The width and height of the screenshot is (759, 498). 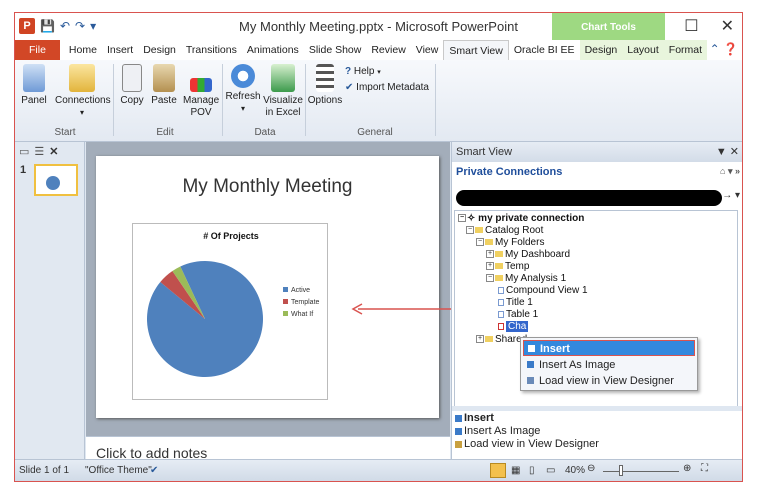 I want to click on tree-item-title: Title 1, so click(x=515, y=302).